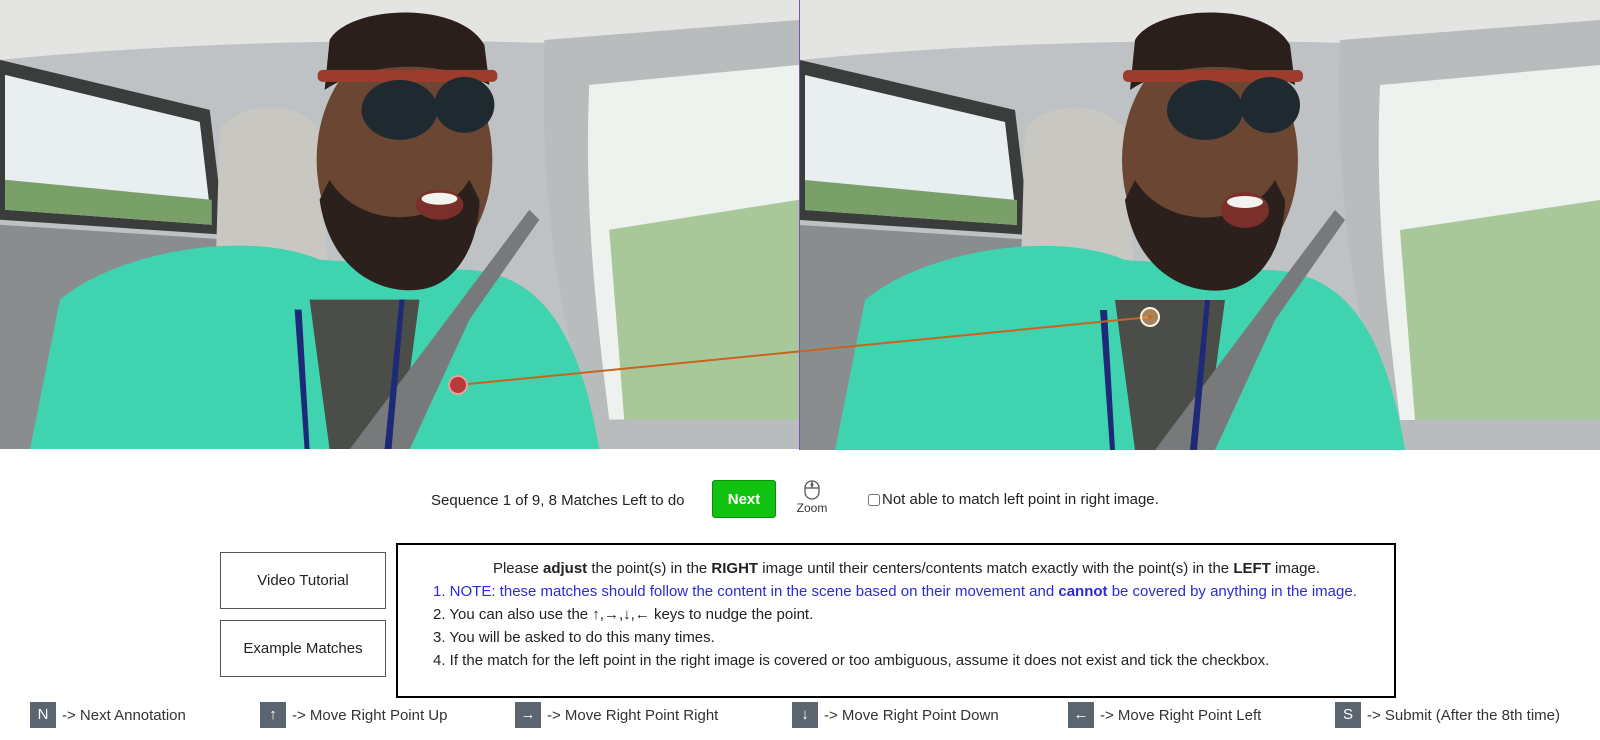 This screenshot has height=740, width=1600. I want to click on shortcut-submit: S -> Submit (After the 8th time), so click(1447, 715).